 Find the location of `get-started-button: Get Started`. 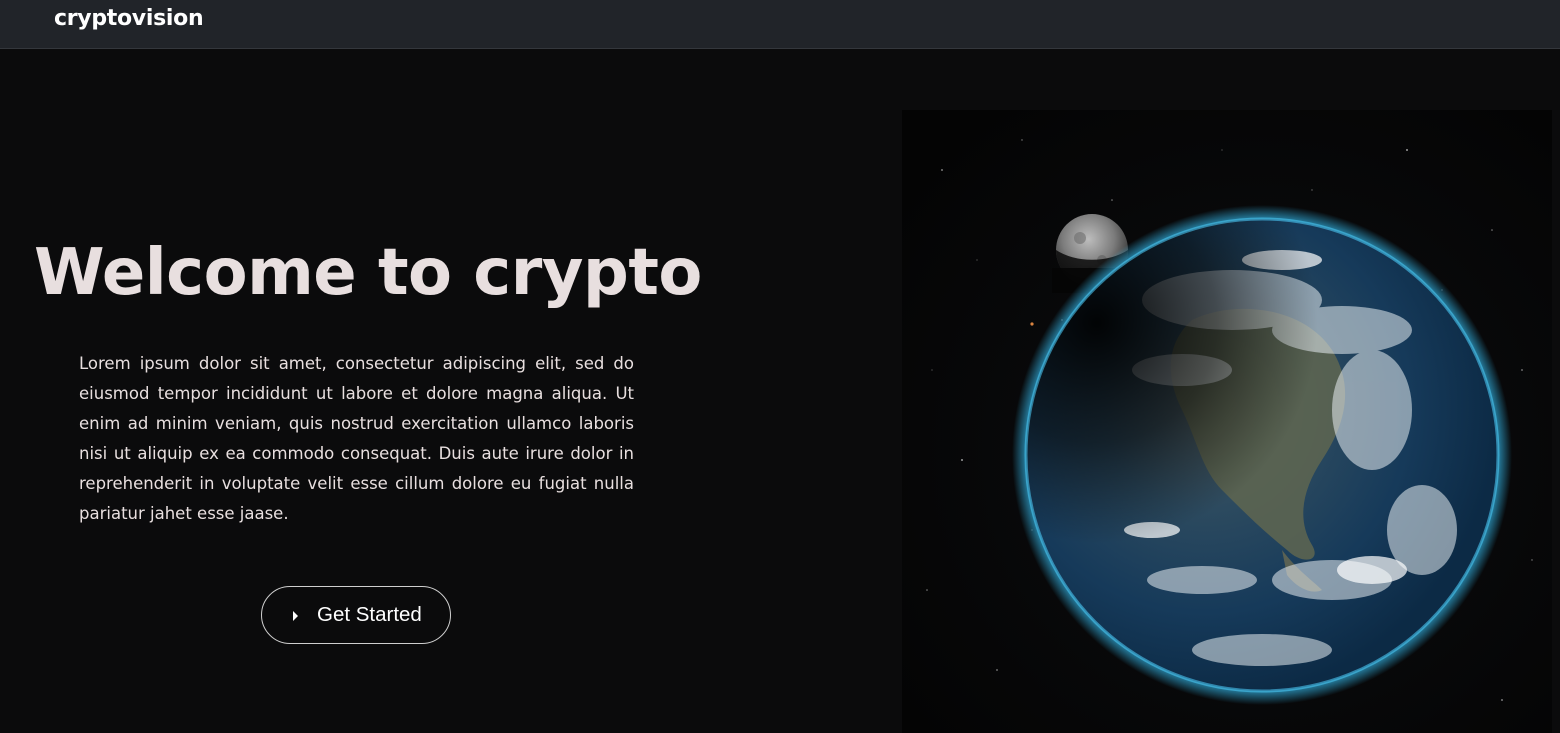

get-started-button: Get Started is located at coordinates (356, 615).